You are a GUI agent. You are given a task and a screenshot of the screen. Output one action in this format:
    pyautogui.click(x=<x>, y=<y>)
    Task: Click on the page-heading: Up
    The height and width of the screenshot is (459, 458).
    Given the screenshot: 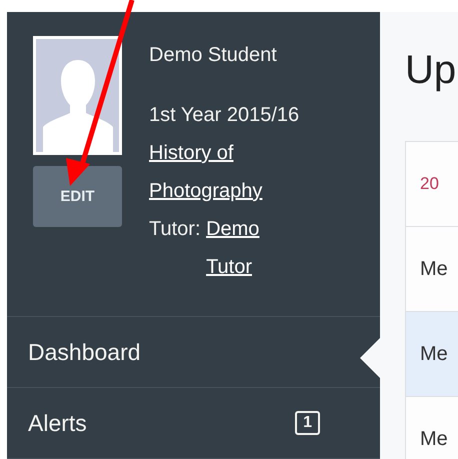 What is the action you would take?
    pyautogui.click(x=431, y=70)
    